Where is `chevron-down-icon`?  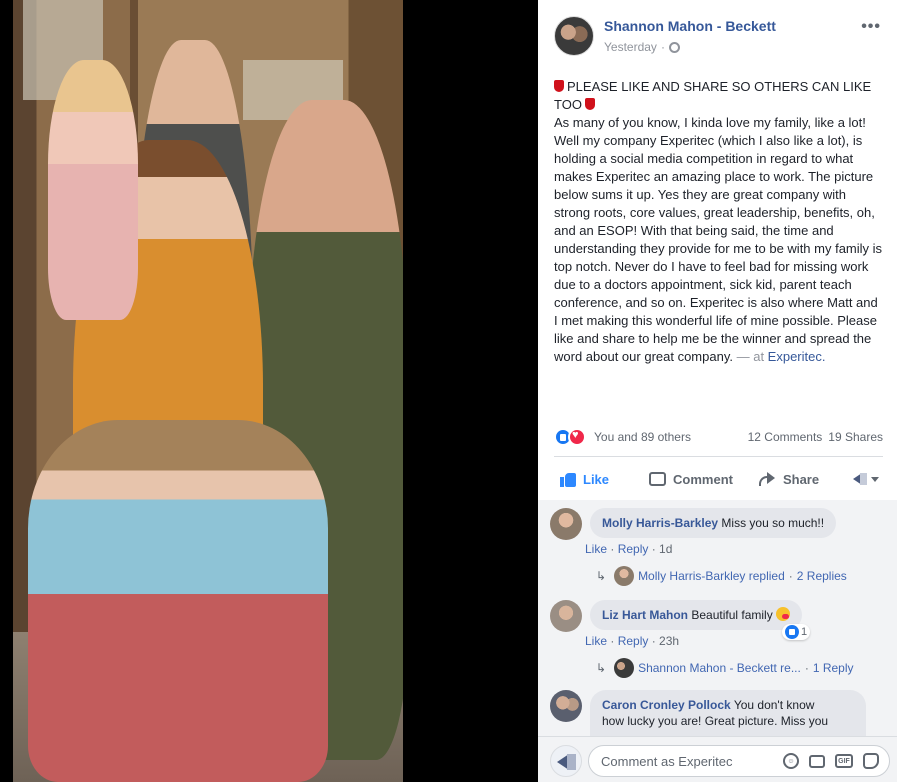
chevron-down-icon is located at coordinates (875, 479).